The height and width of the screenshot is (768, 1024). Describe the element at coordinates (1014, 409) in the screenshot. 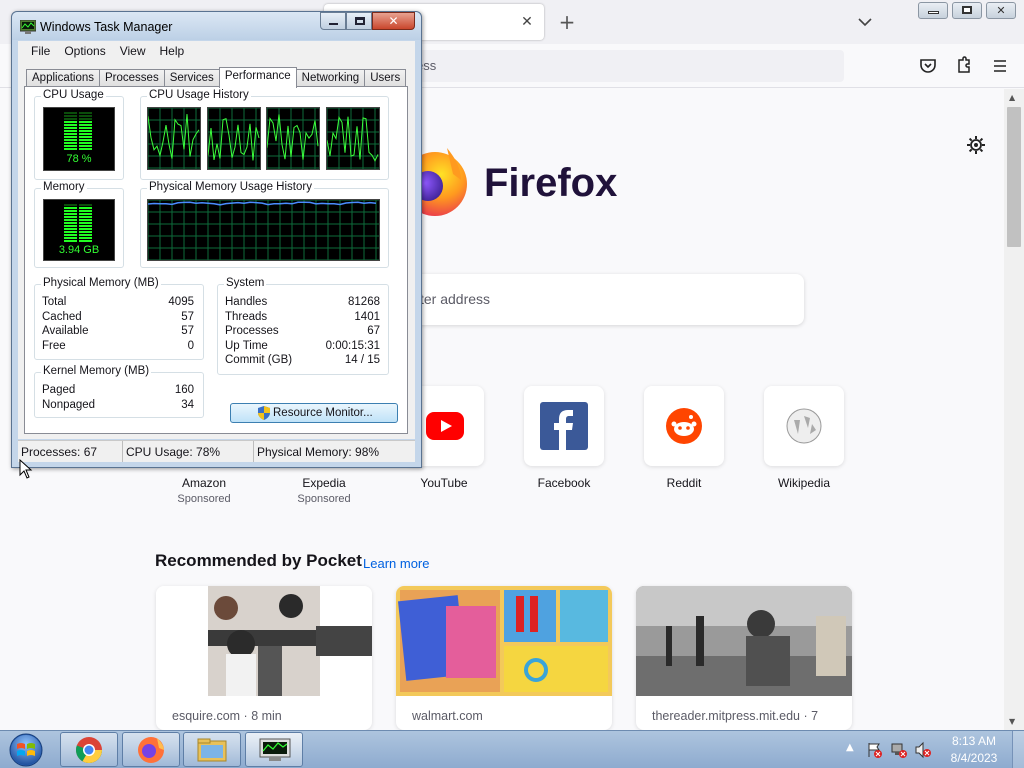

I see `page-scrollbar: ▲ ▼` at that location.